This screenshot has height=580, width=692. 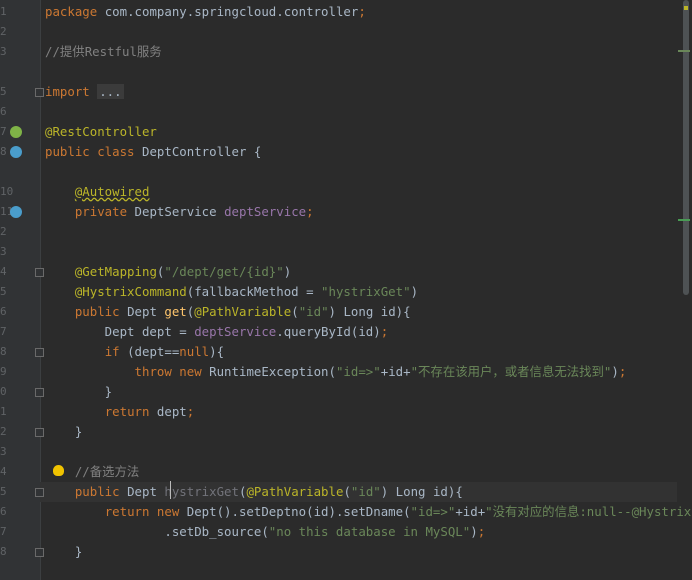 I want to click on spring-bean-run-icon, so click(x=16, y=152).